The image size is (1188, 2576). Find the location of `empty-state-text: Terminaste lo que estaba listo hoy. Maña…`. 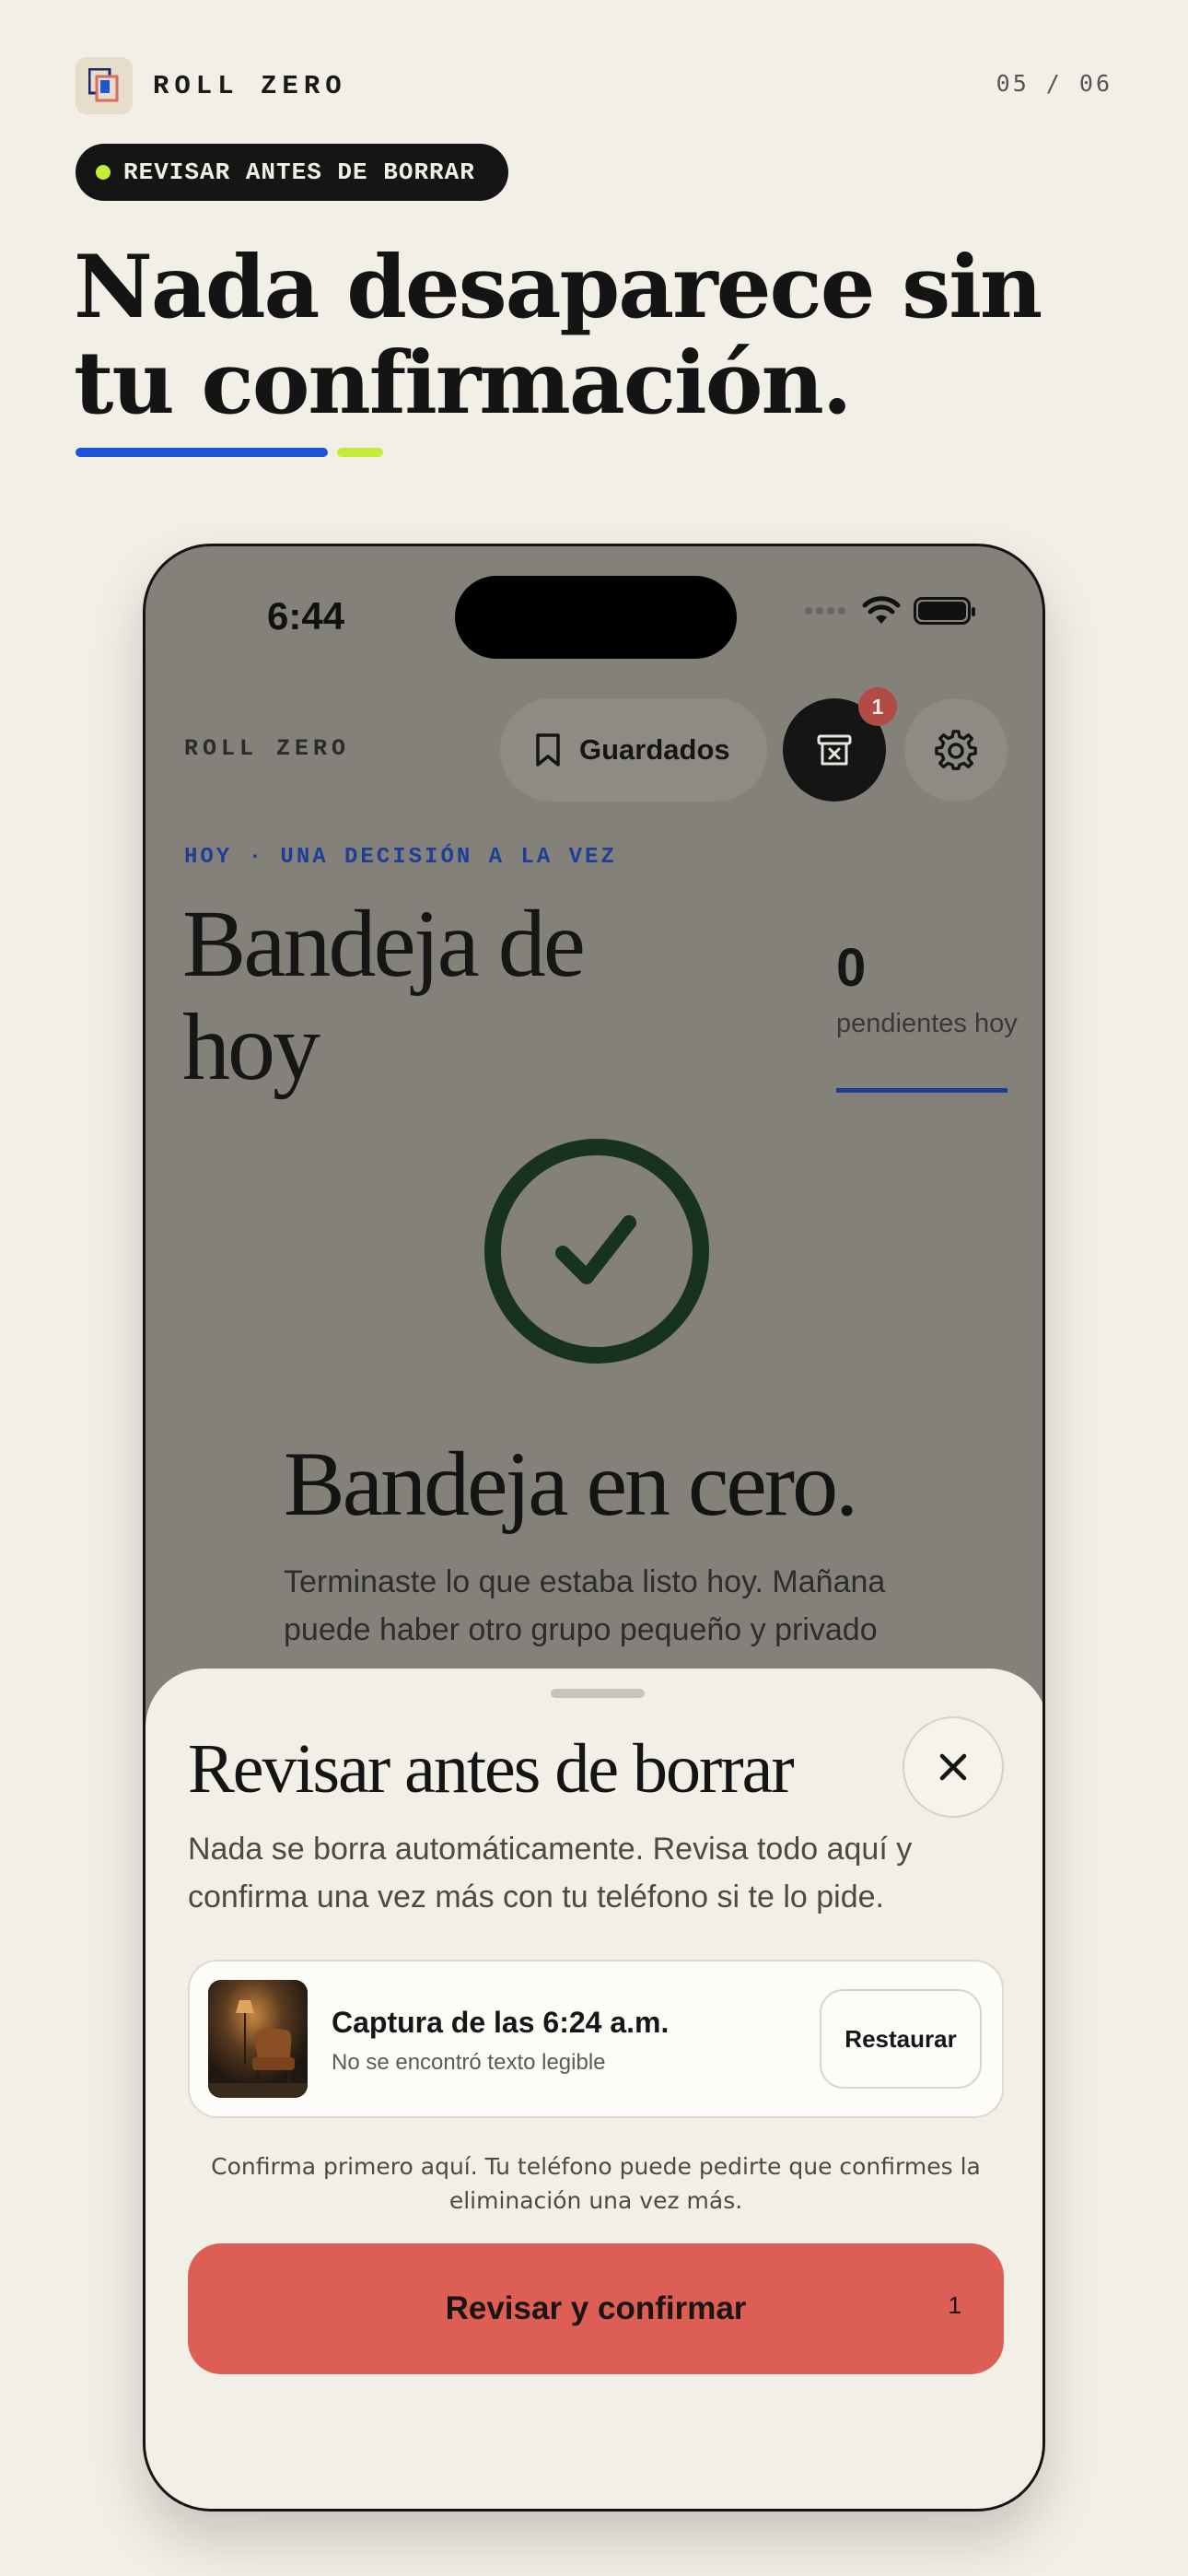

empty-state-text: Terminaste lo que estaba listo hoy. Maña… is located at coordinates (585, 1605).